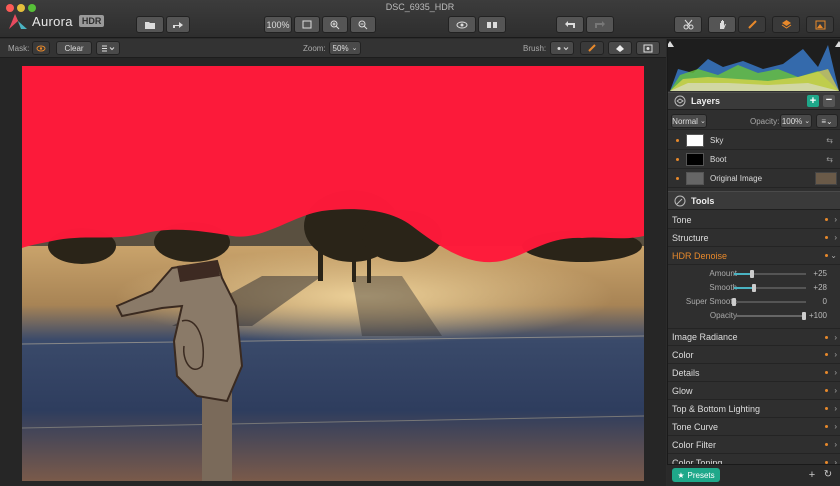 The height and width of the screenshot is (486, 840). What do you see at coordinates (754, 427) in the screenshot?
I see `tool-tone-curve: Tone Curve ›` at bounding box center [754, 427].